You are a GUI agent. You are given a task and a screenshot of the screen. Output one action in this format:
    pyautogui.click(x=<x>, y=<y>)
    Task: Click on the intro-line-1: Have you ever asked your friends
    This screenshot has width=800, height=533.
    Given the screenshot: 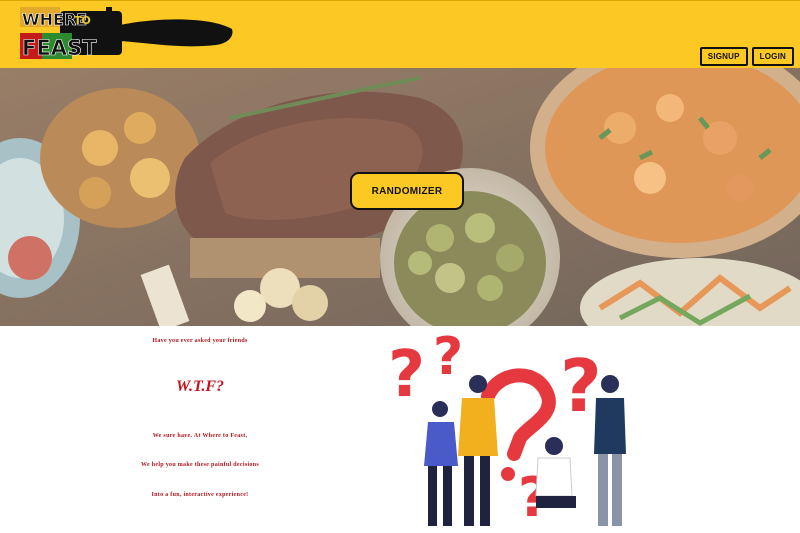 What is the action you would take?
    pyautogui.click(x=200, y=341)
    